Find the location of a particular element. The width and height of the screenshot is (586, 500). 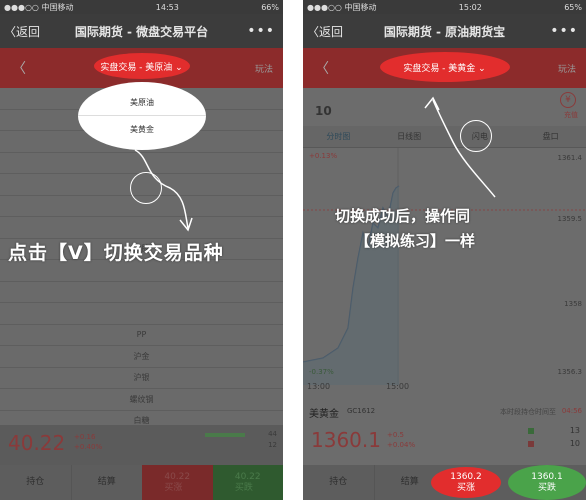

page-title: 国际期货 - 微盘交易平台 is located at coordinates (141, 31).